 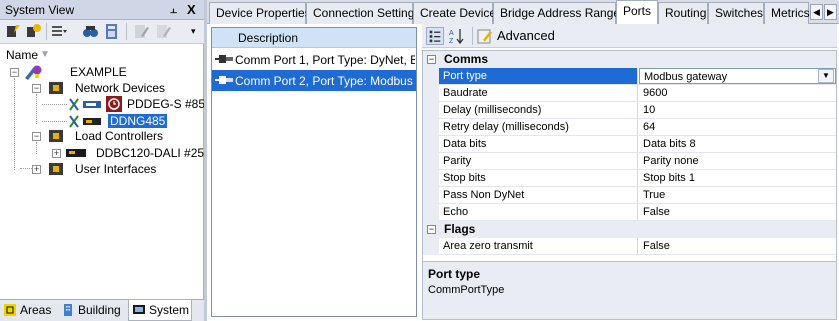 I want to click on areas-icon, so click(x=10, y=310).